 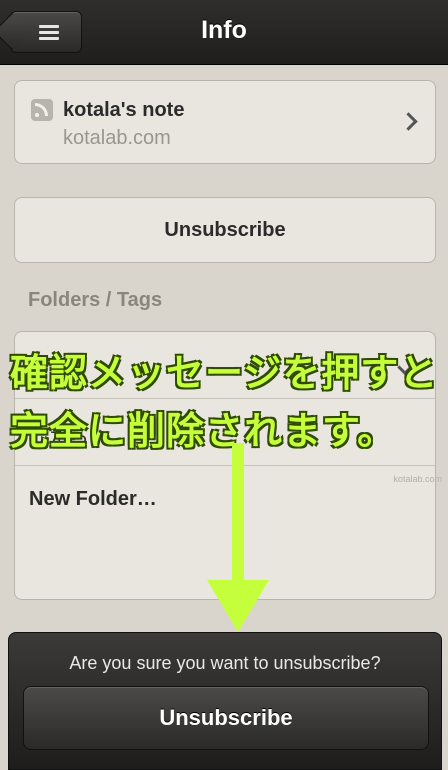 I want to click on feed-cell: kotala's note kotalab.com, so click(x=225, y=122).